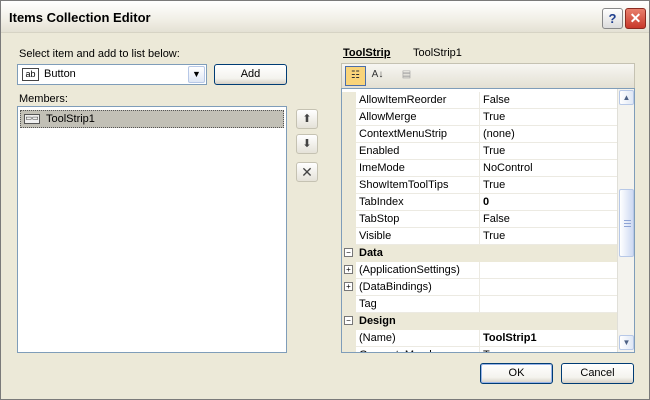 The image size is (650, 400). What do you see at coordinates (99, 54) in the screenshot?
I see `select-item-label: Select item and add to list below:` at bounding box center [99, 54].